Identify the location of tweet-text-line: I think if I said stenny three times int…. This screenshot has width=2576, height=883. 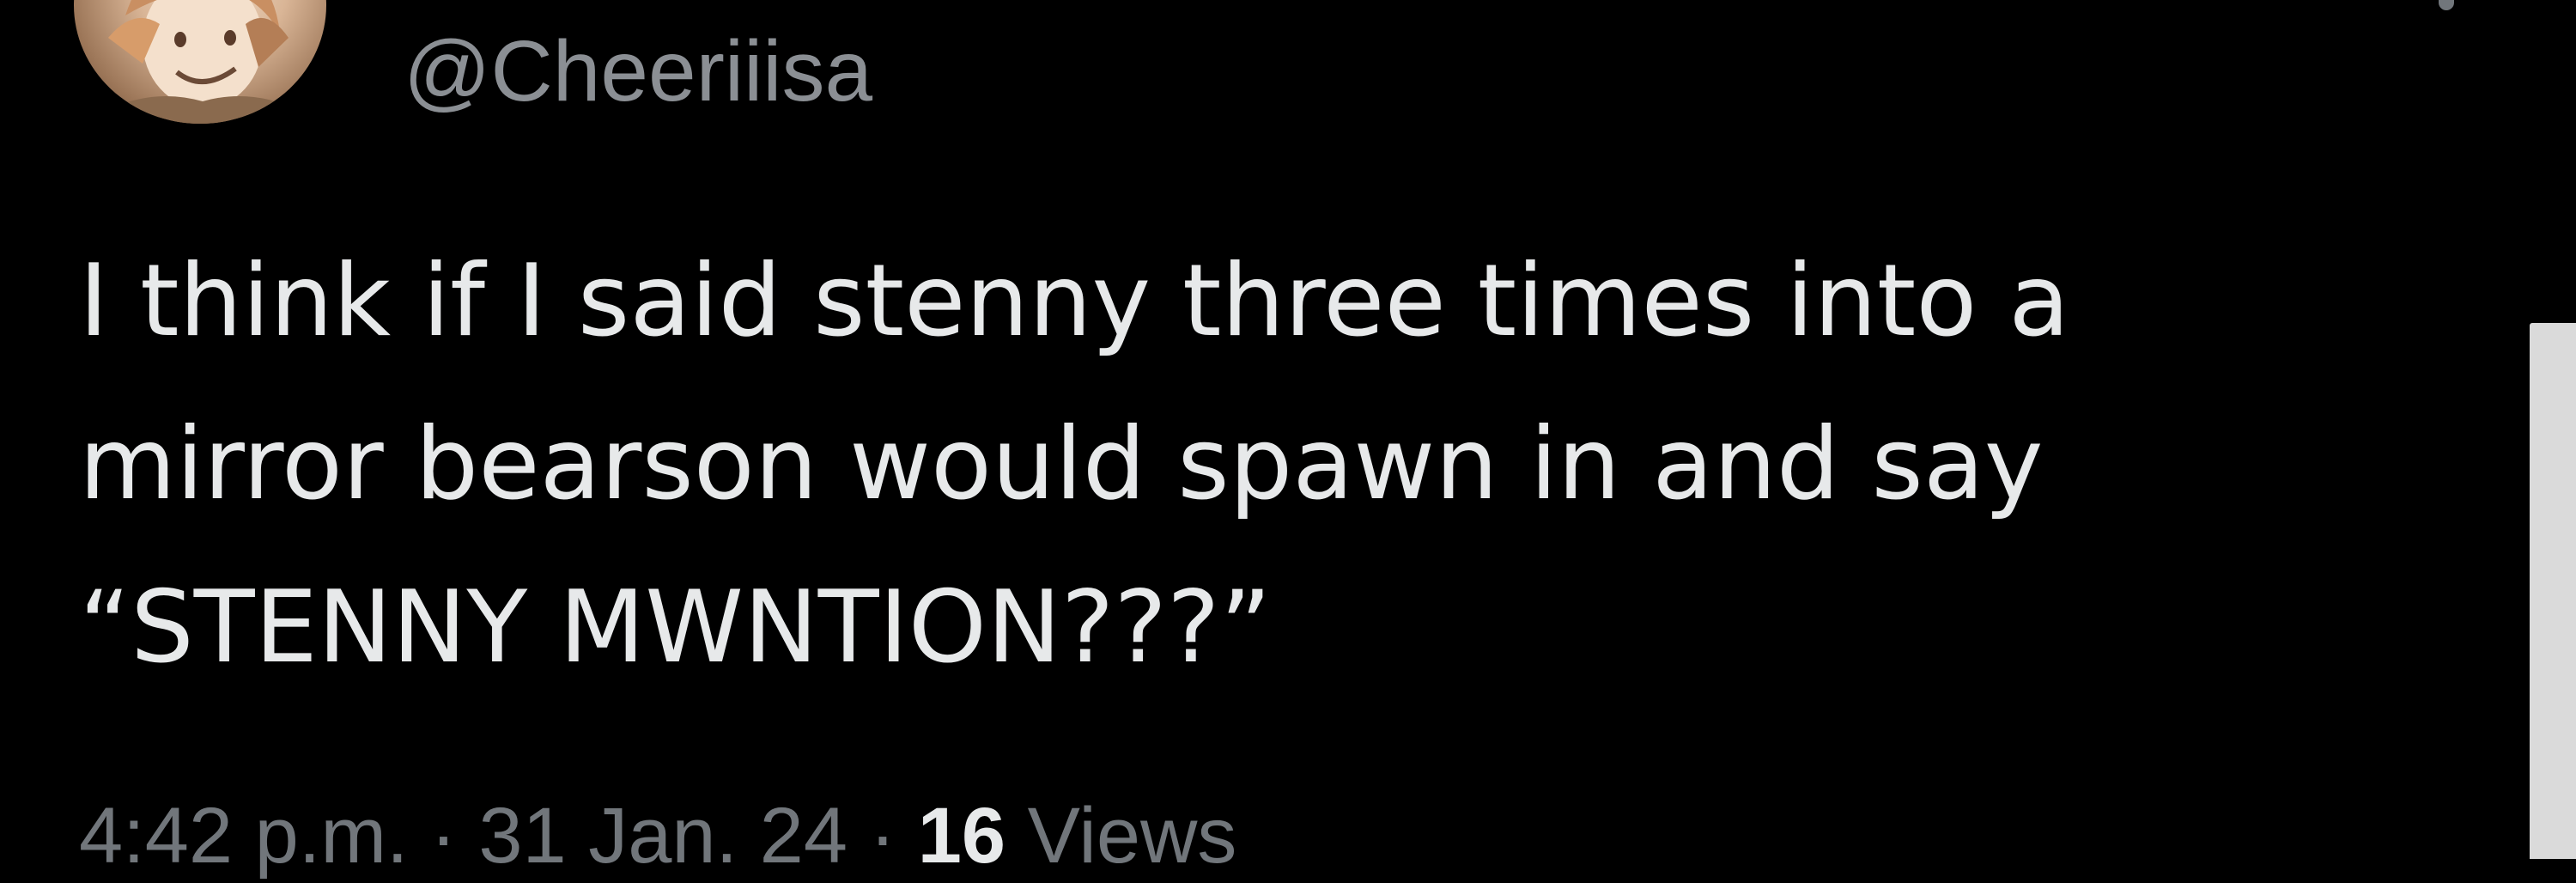
(1074, 301).